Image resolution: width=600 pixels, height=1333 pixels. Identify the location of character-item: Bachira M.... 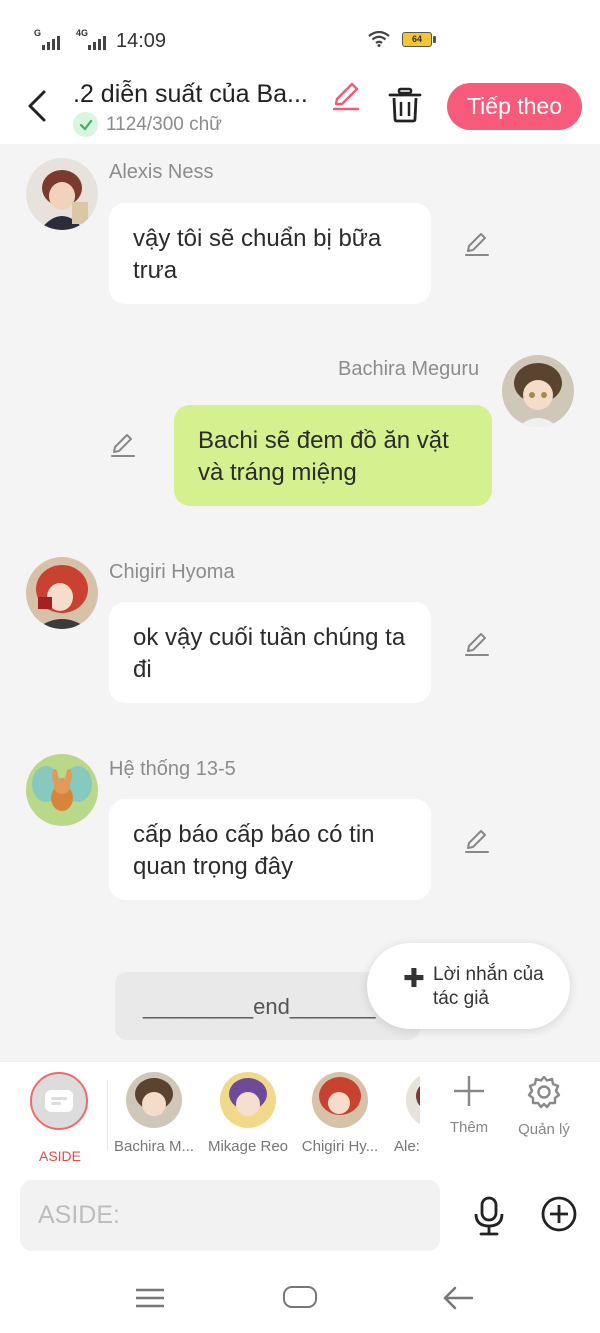
(154, 1113).